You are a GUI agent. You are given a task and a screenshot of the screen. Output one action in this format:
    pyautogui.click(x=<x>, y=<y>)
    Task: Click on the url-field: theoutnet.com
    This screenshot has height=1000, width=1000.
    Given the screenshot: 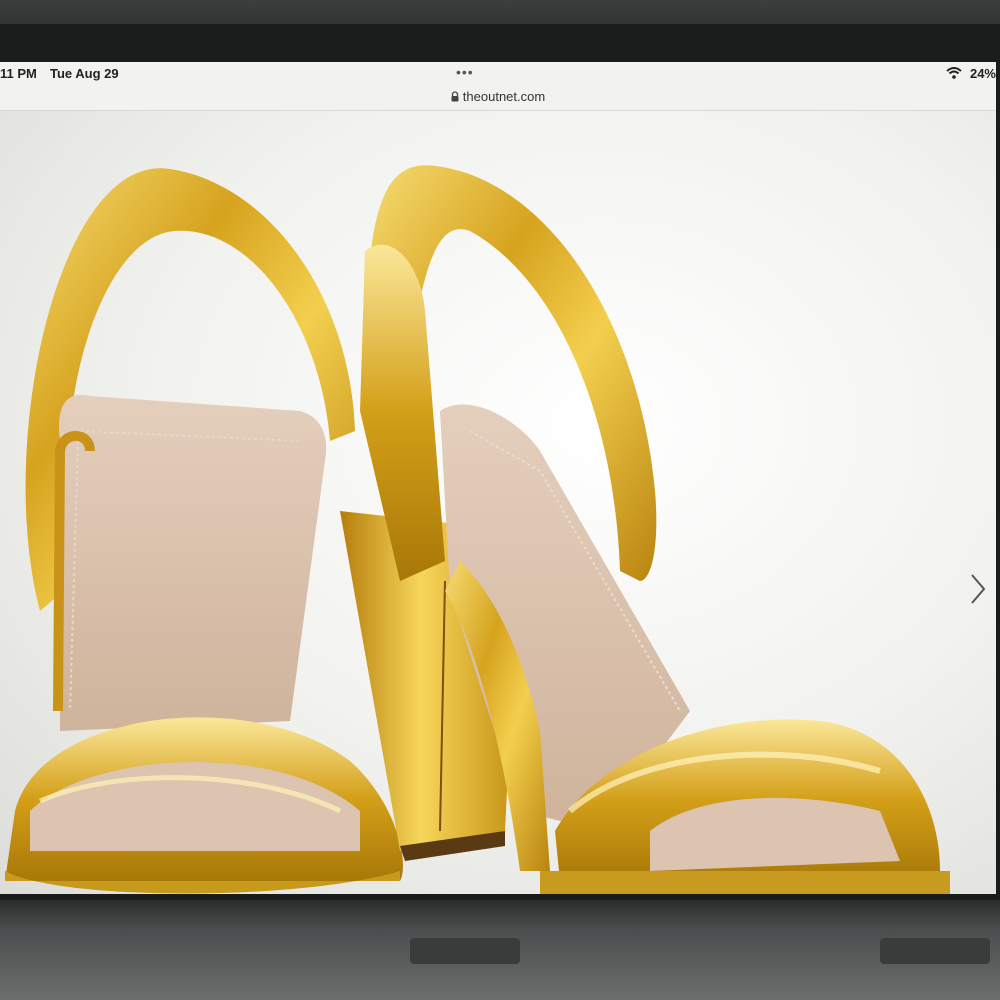 What is the action you would take?
    pyautogui.click(x=498, y=97)
    